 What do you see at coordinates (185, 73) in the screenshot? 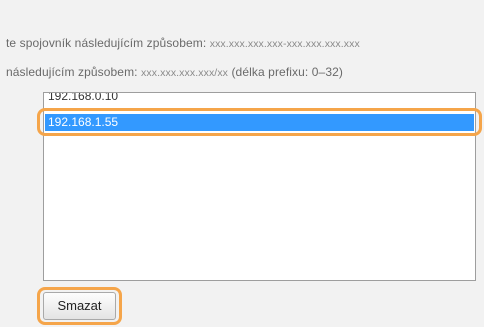
I see `prefix-format-example: xxx.xxx.xxx.xxx/xx` at bounding box center [185, 73].